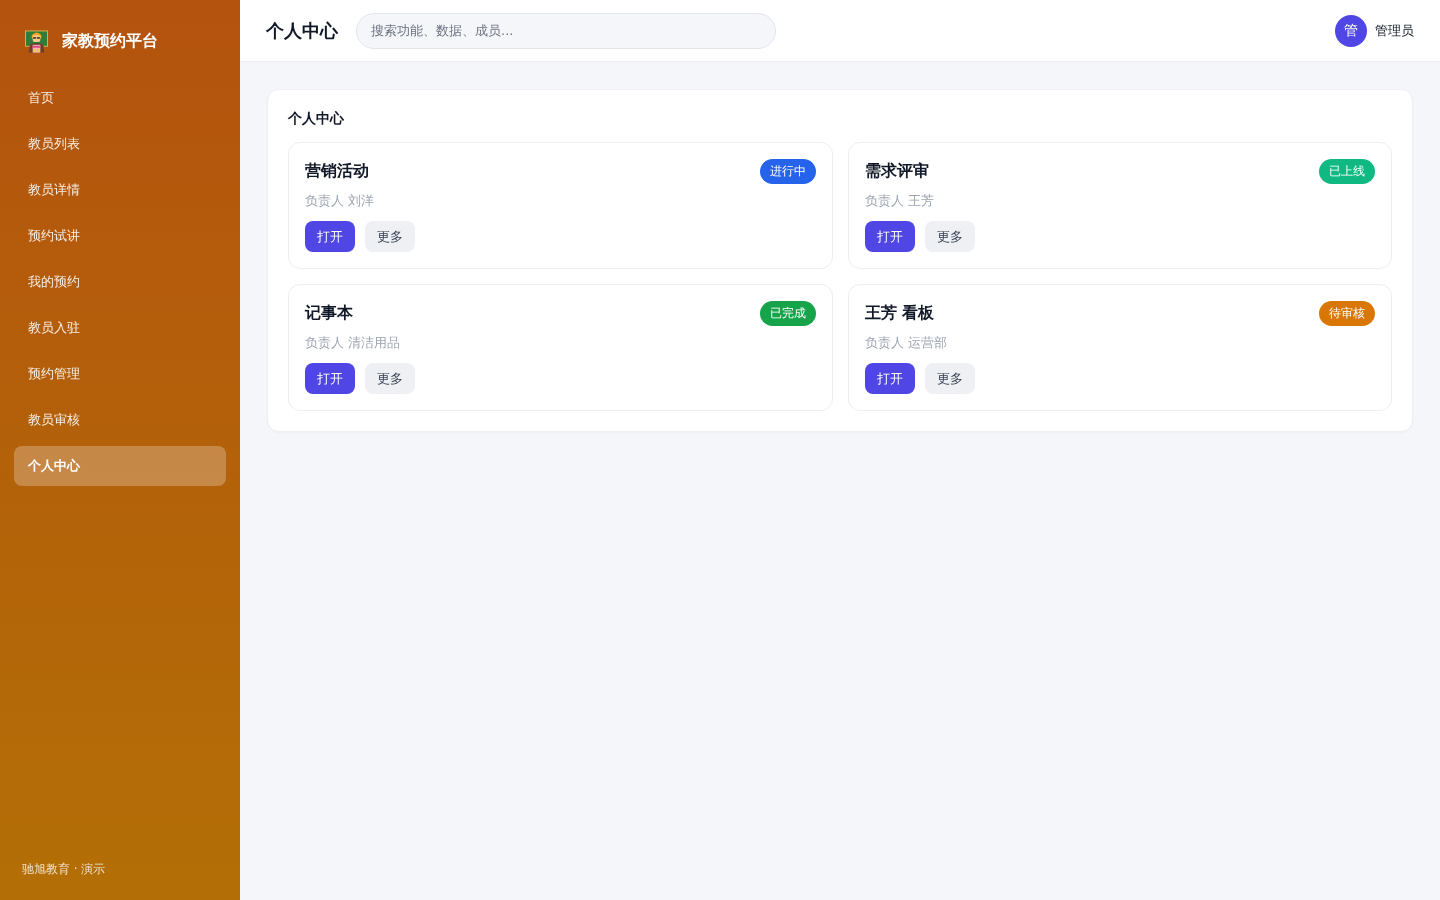 This screenshot has height=900, width=1440. Describe the element at coordinates (120, 466) in the screenshot. I see `nav-item: 个人中心` at that location.